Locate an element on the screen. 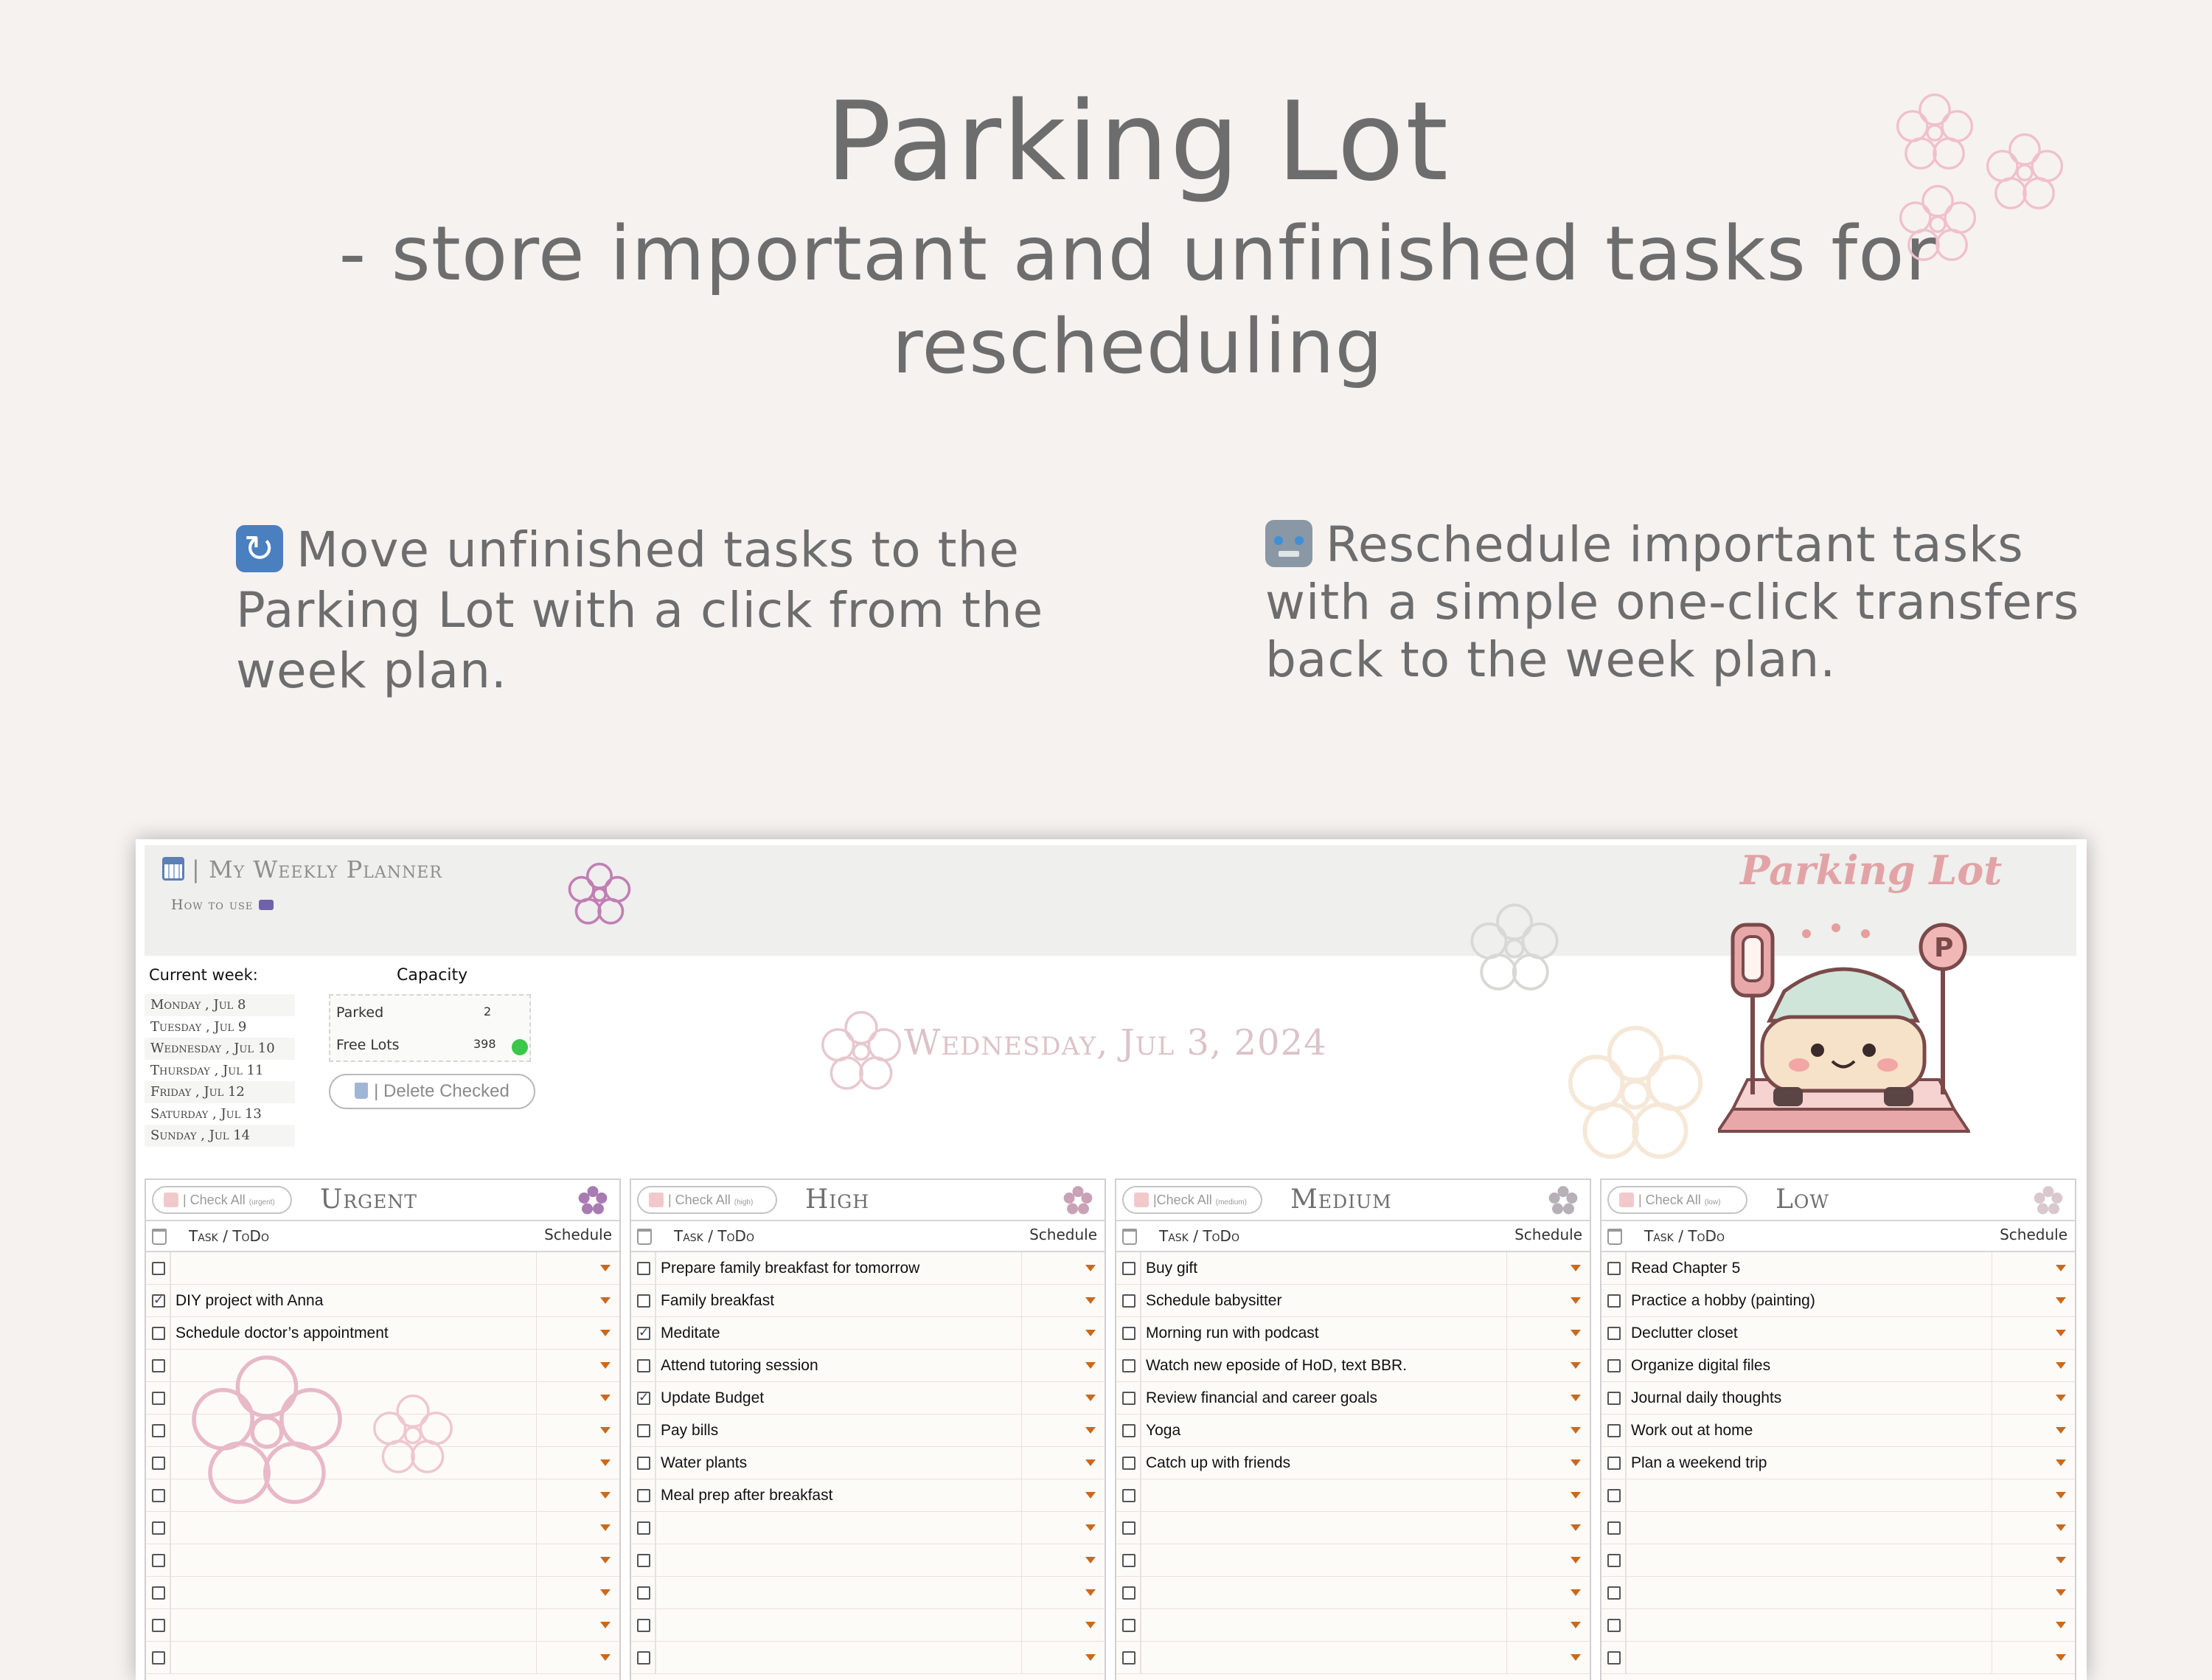 Image resolution: width=2212 pixels, height=1680 pixels. check-all-button: | Check All (high) is located at coordinates (707, 1200).